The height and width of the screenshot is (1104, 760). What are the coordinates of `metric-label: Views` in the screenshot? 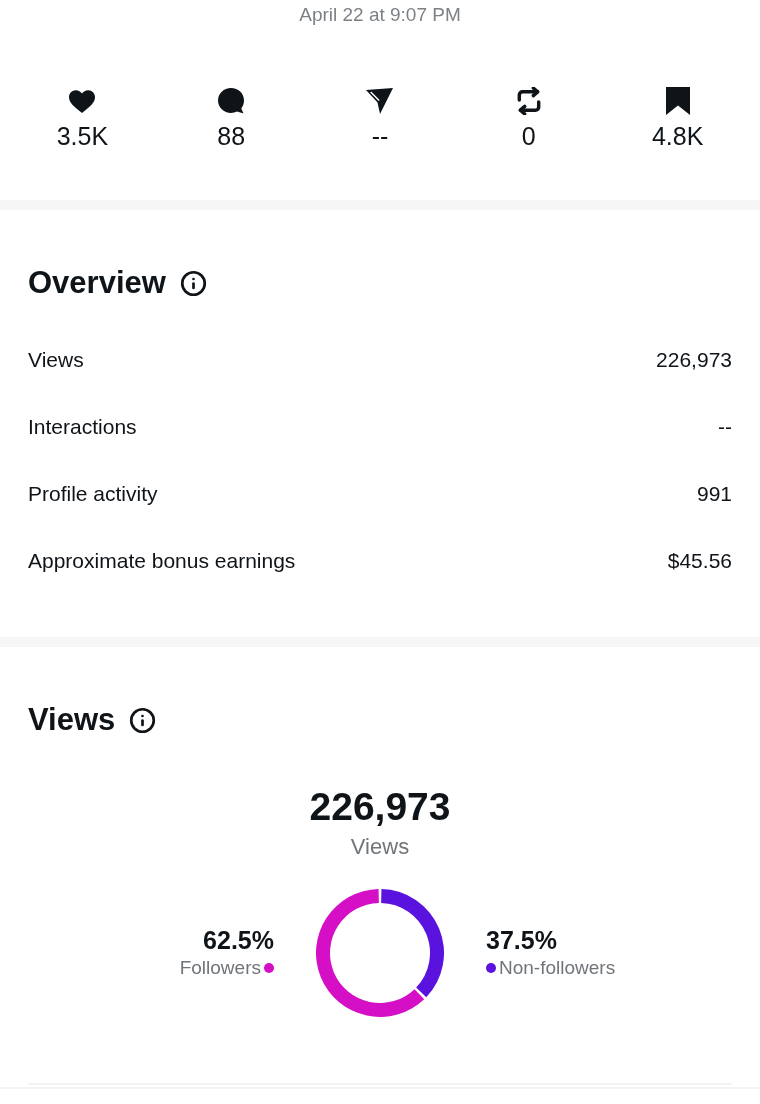 It's located at (56, 359).